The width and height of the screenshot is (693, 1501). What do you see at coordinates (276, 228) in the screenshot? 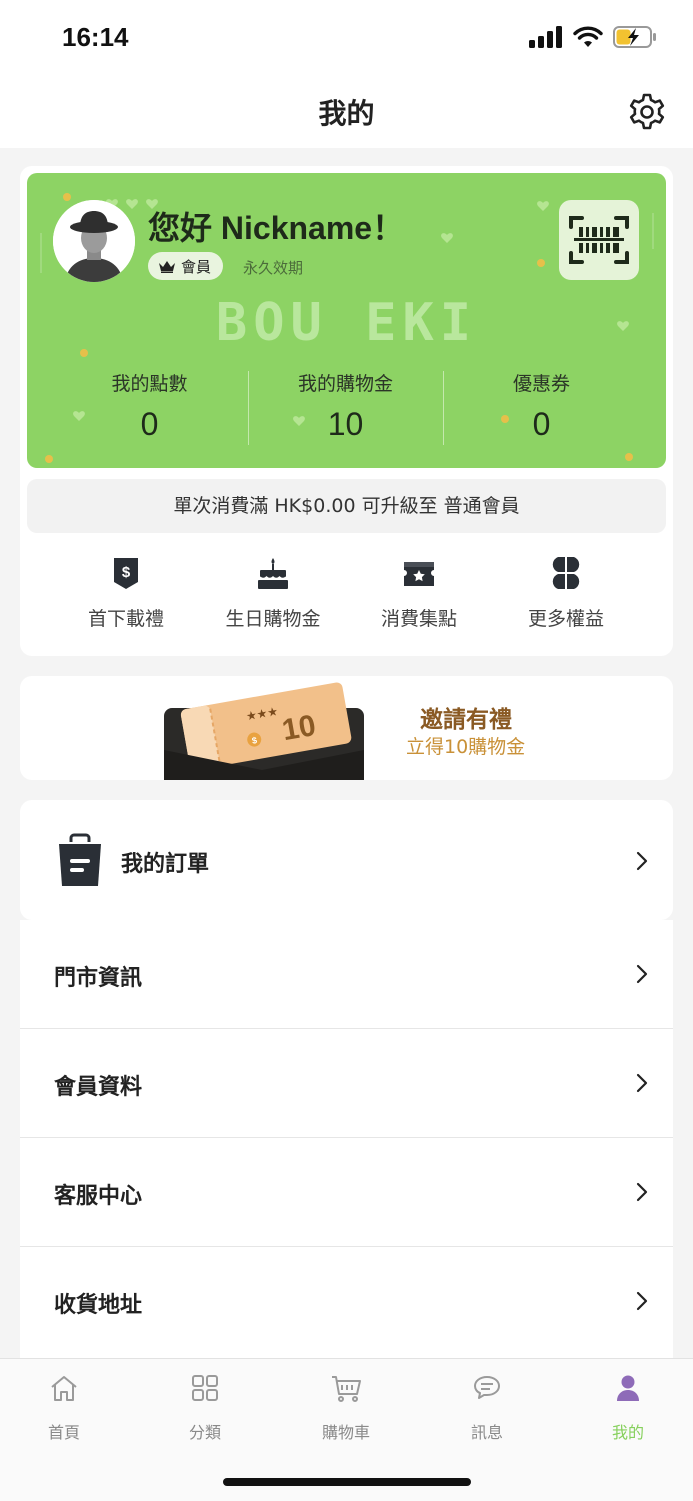
I see `greeting-text: 您好 Nickname！` at bounding box center [276, 228].